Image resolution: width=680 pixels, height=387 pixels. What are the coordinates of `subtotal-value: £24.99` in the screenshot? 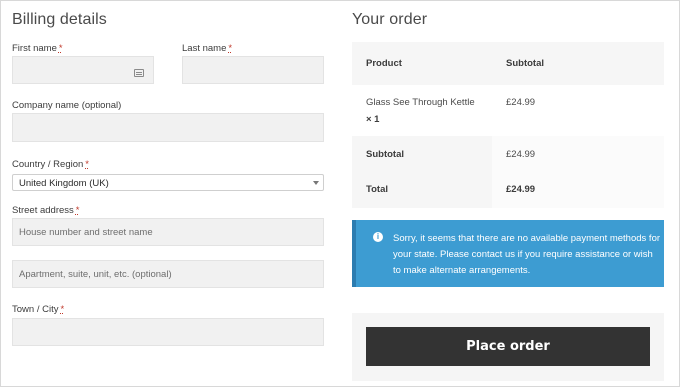 It's located at (521, 154).